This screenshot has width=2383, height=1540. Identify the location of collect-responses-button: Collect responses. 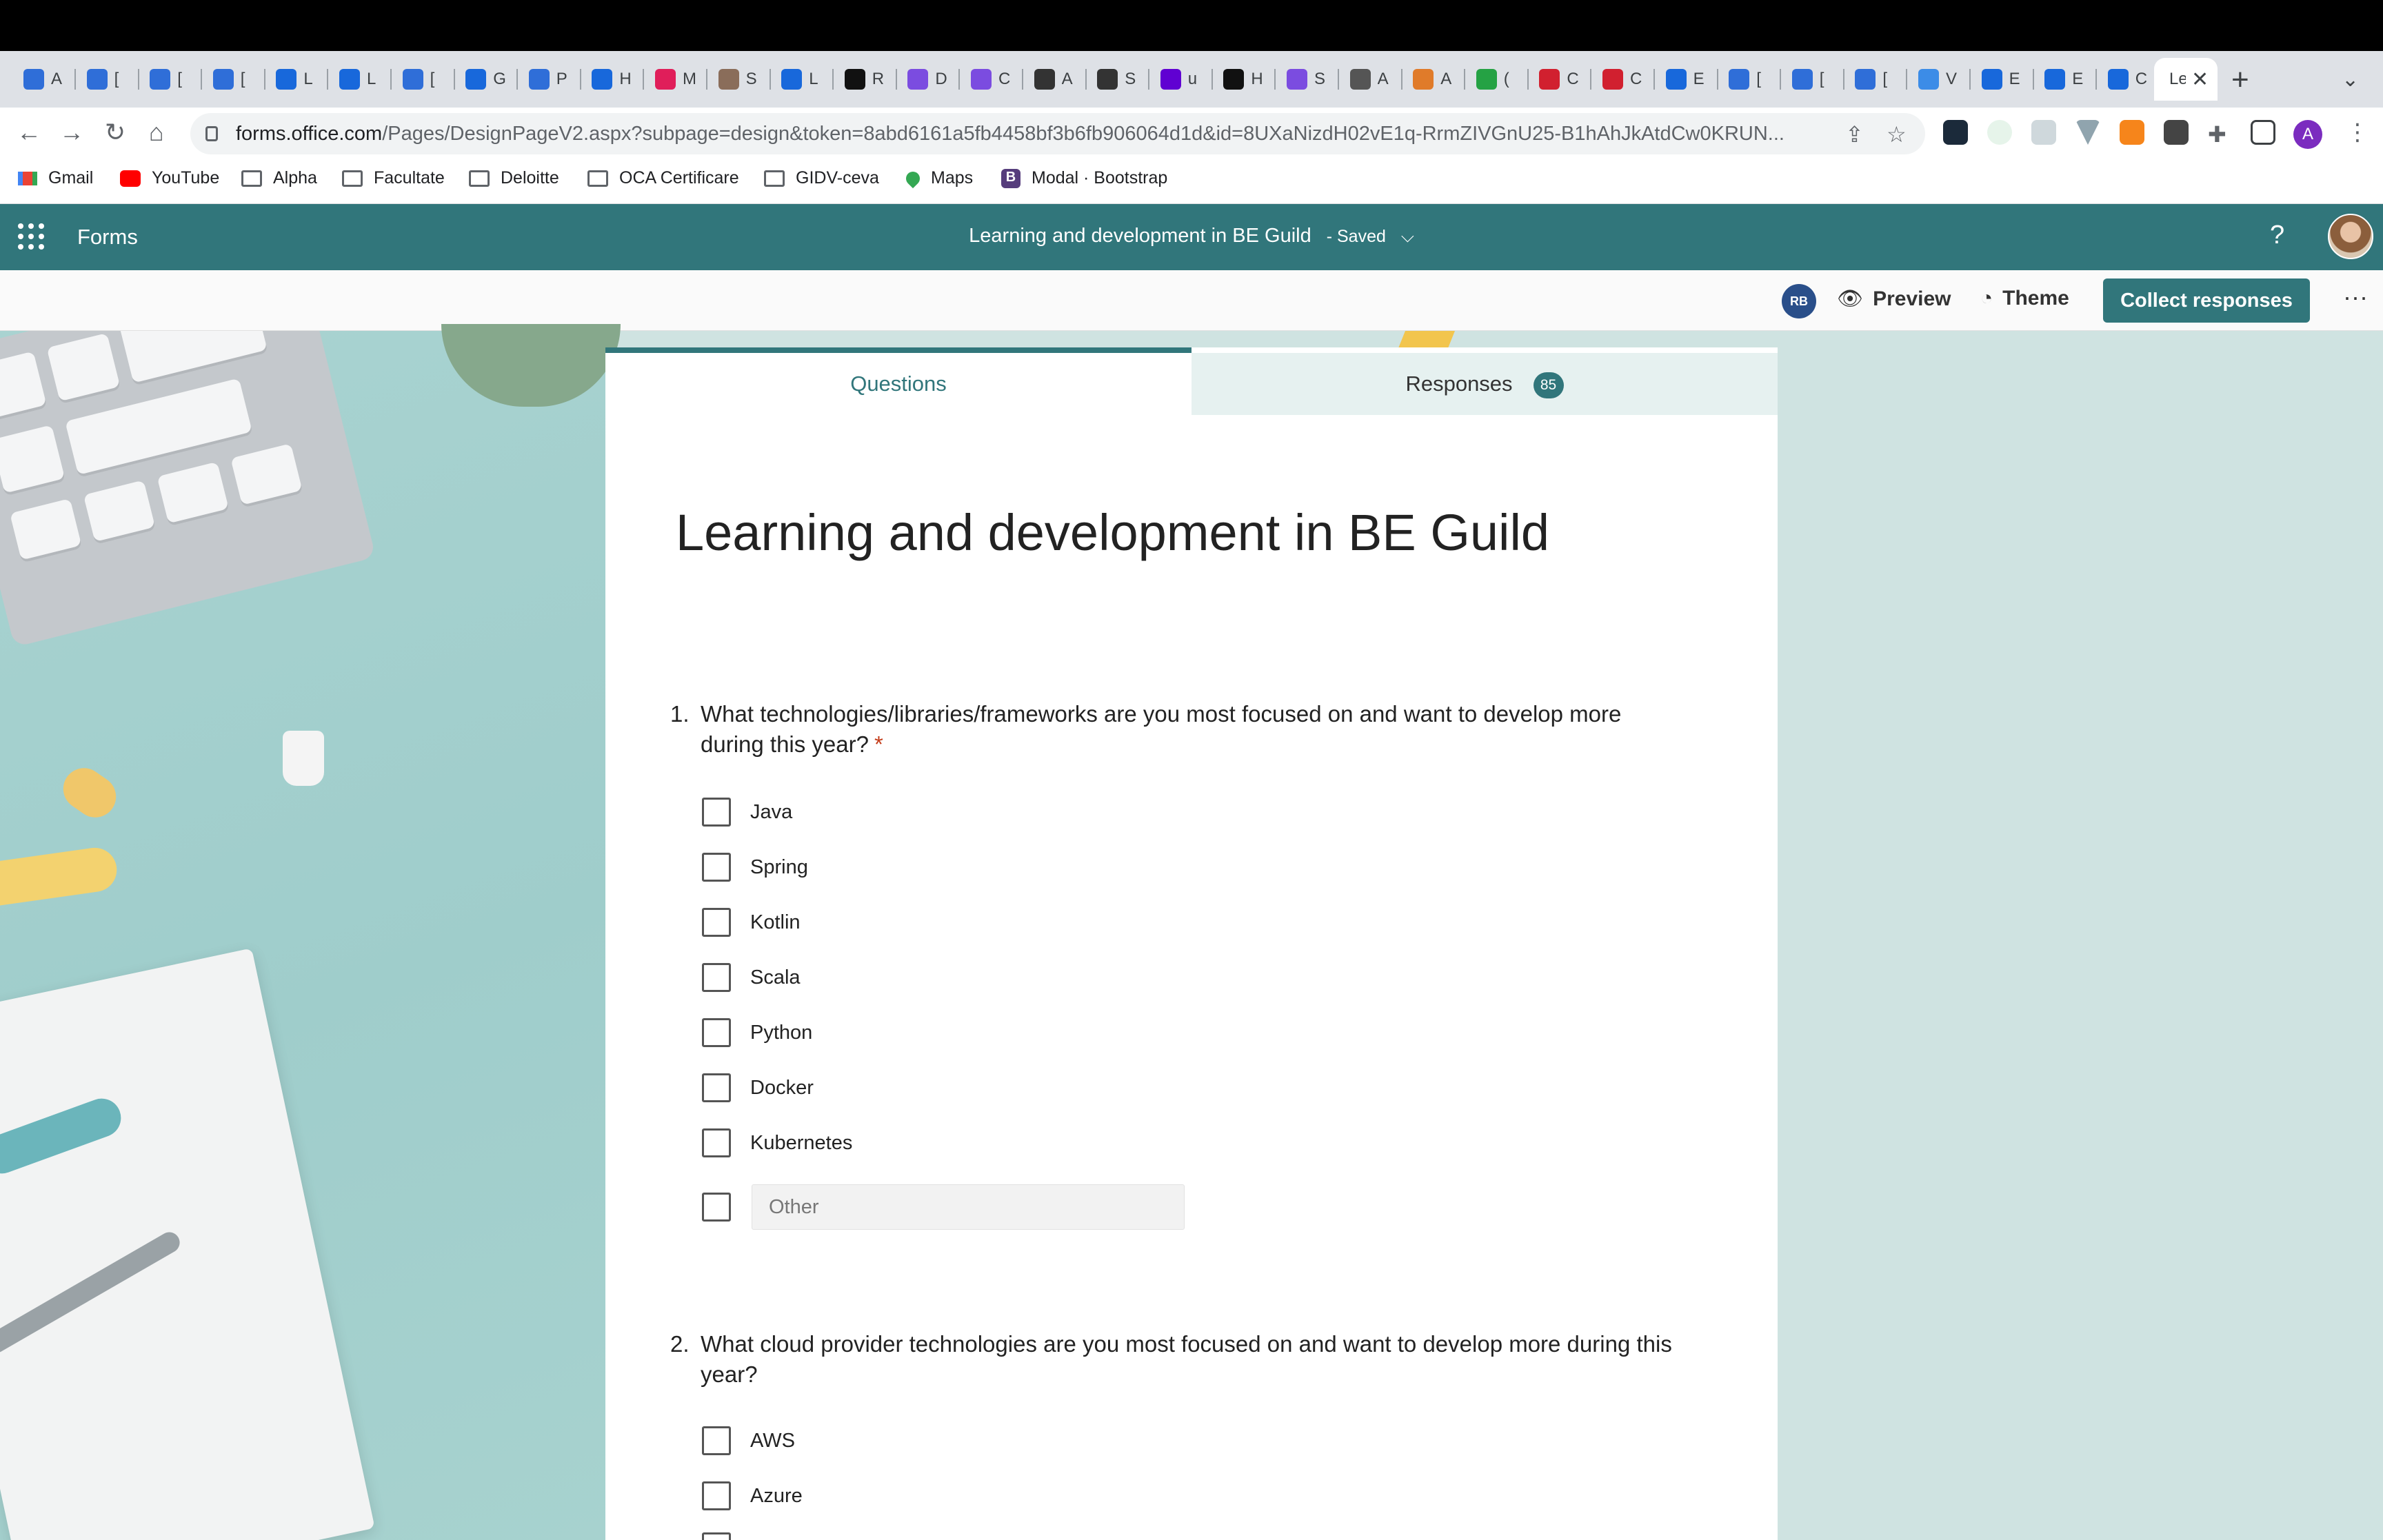
(2206, 301).